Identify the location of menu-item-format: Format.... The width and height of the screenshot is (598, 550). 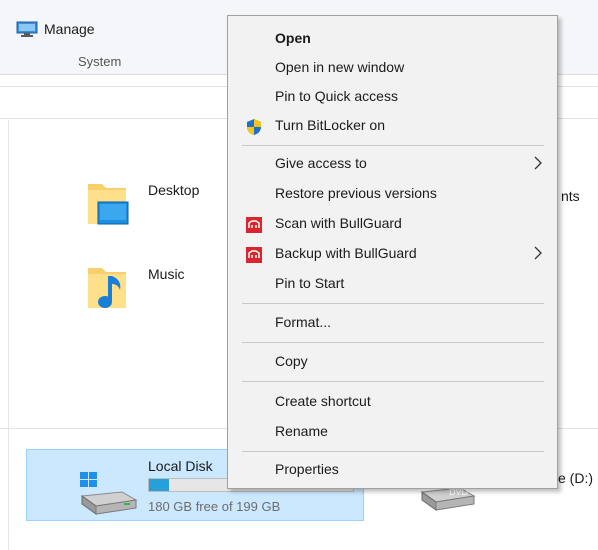
(392, 323).